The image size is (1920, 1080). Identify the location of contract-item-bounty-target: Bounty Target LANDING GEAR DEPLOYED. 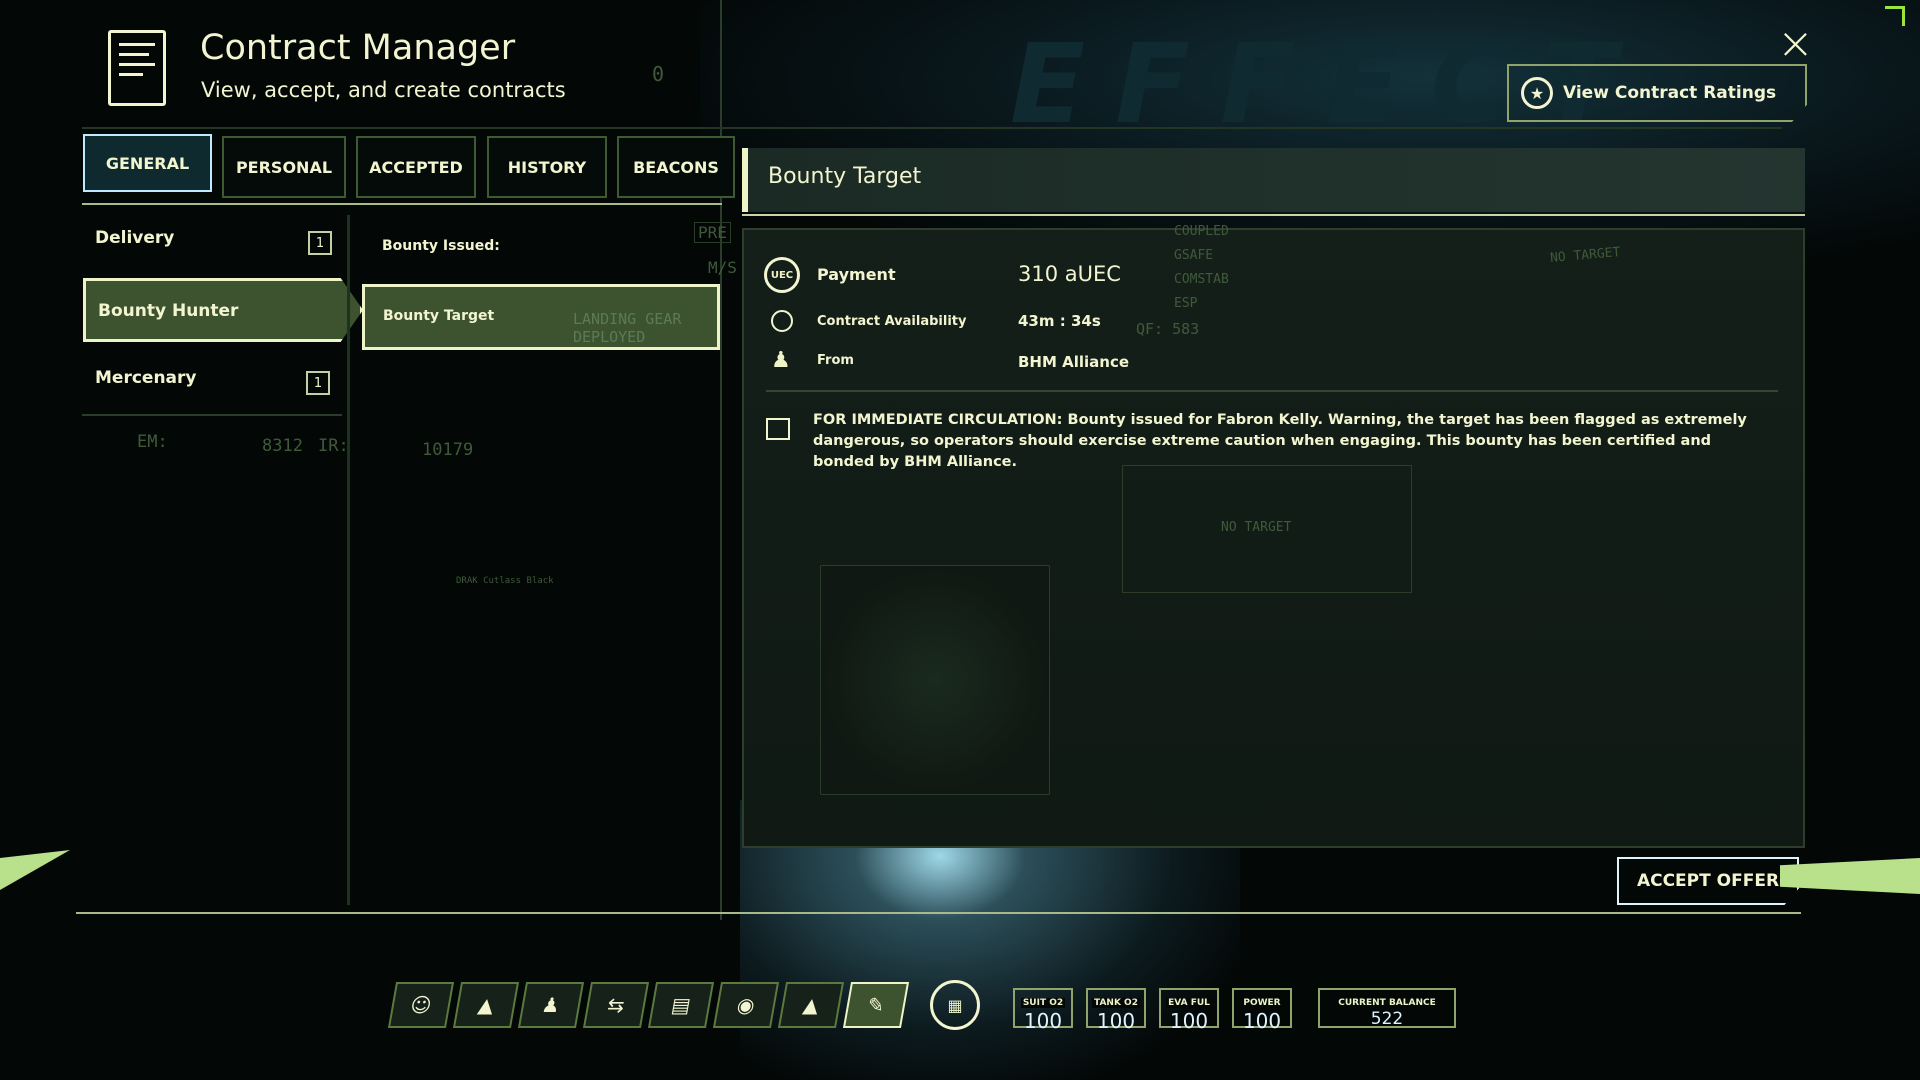
(541, 317).